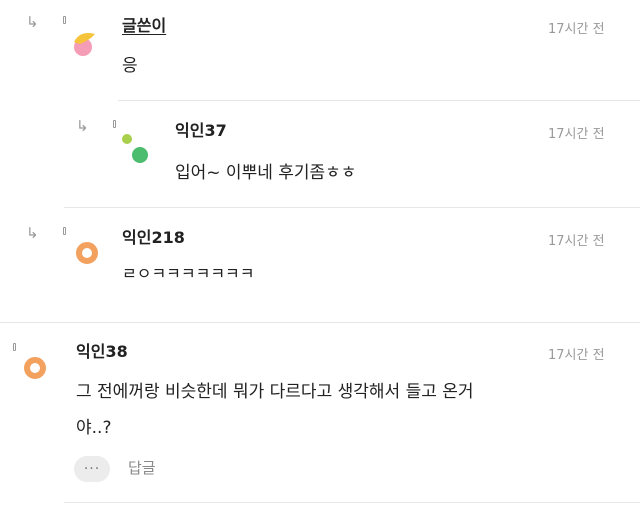  What do you see at coordinates (92, 469) in the screenshot?
I see `more-dots-icon: ···` at bounding box center [92, 469].